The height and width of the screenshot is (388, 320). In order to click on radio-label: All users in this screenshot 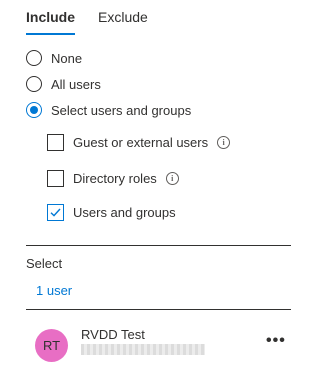, I will do `click(76, 84)`.